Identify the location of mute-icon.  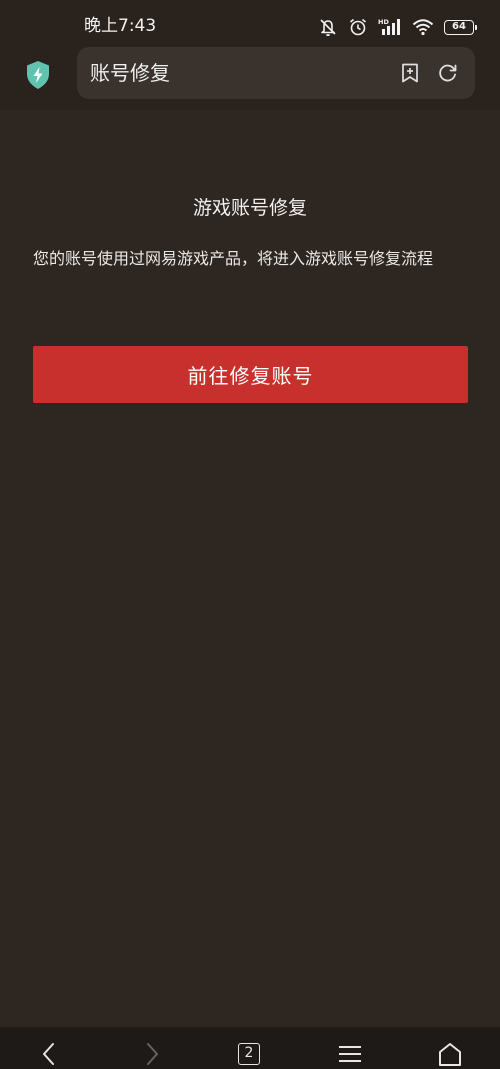
(328, 27).